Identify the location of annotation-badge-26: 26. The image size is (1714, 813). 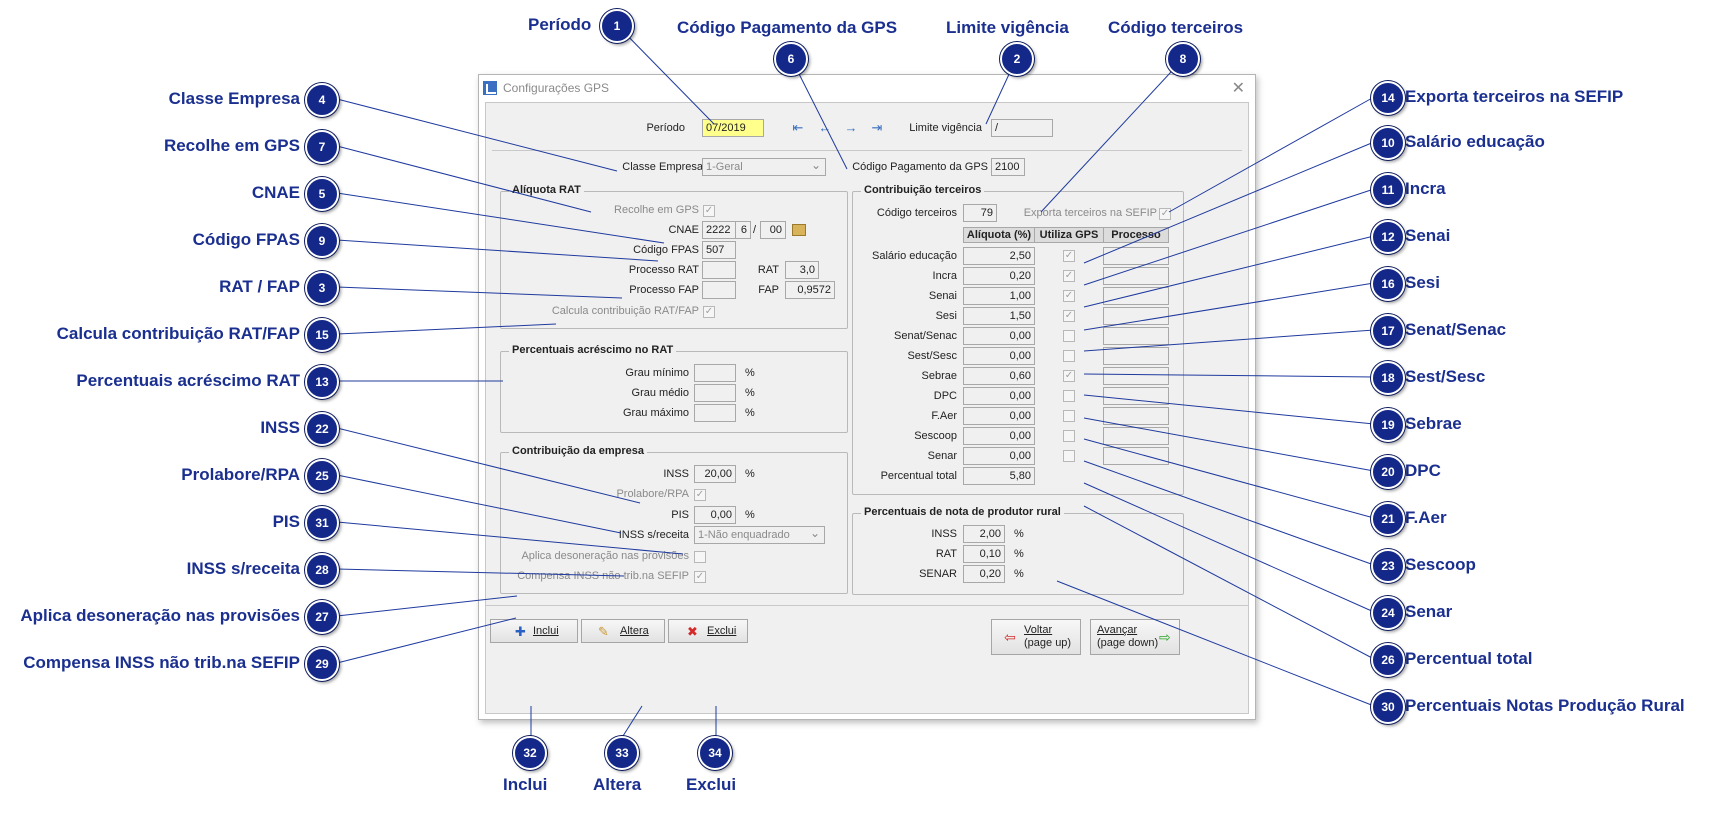
(1388, 660).